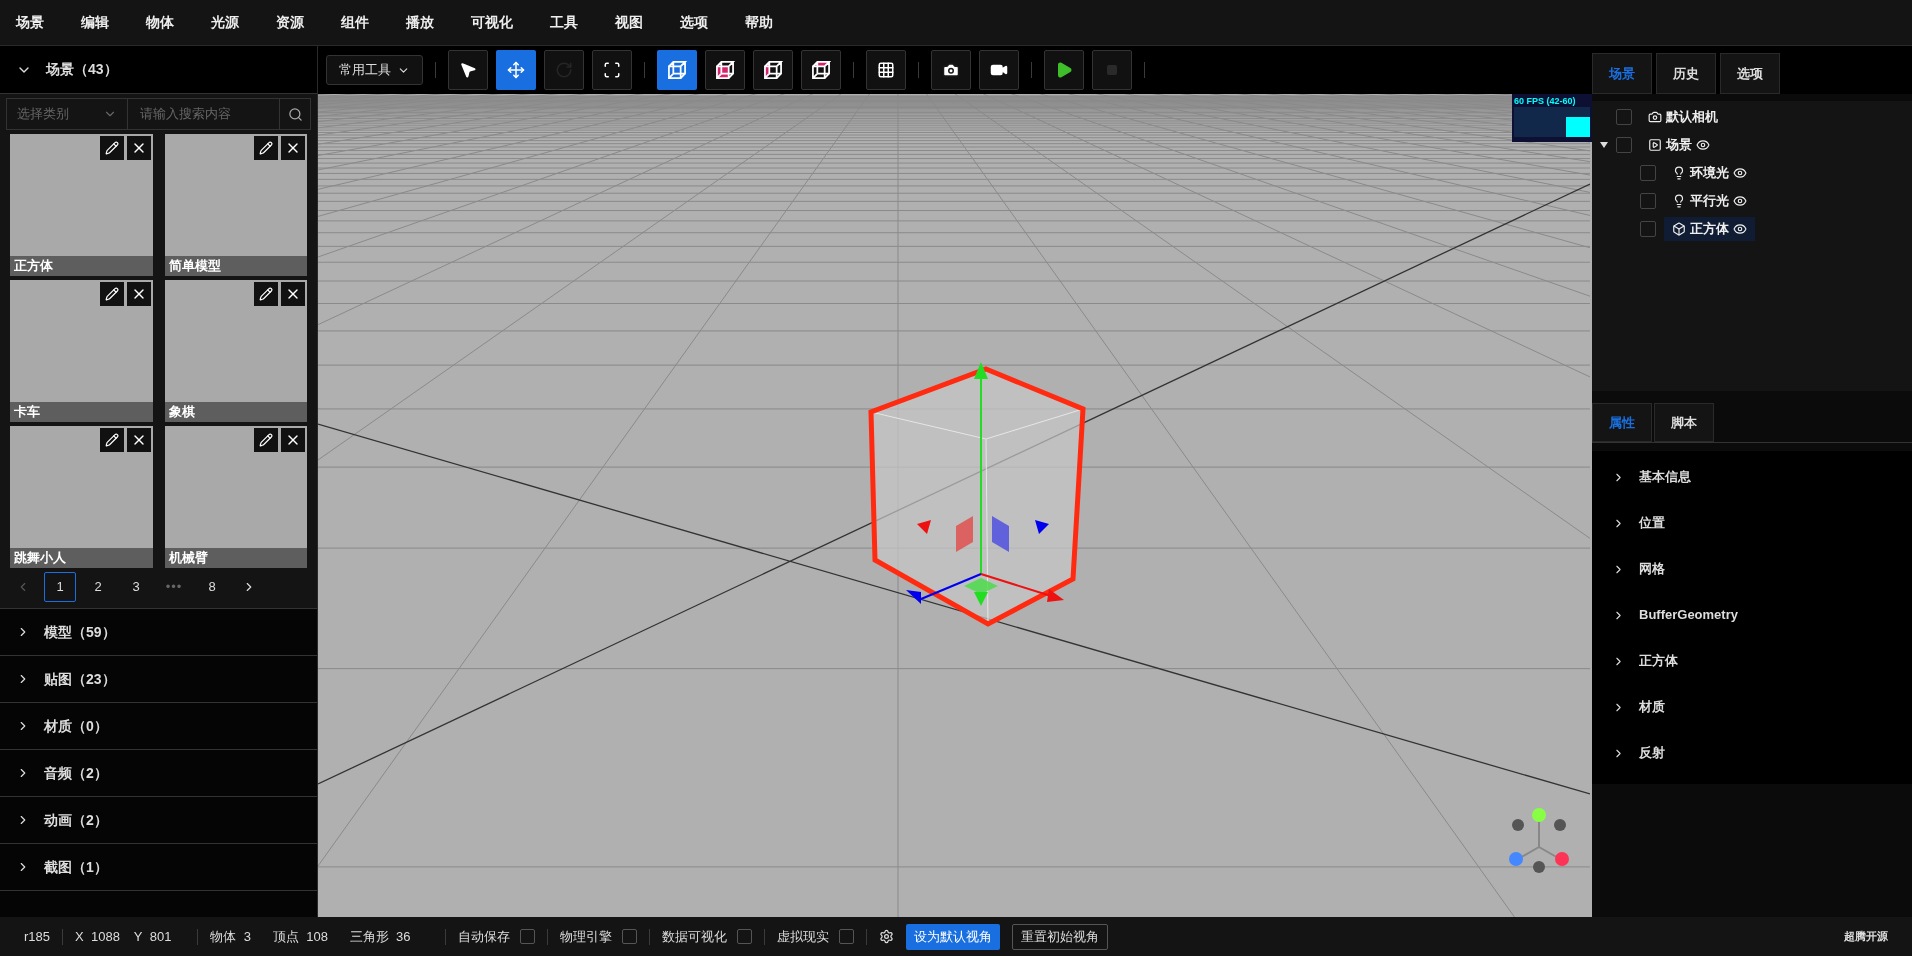 The image size is (1912, 956). Describe the element at coordinates (136, 587) in the screenshot. I see `page-button: 3` at that location.